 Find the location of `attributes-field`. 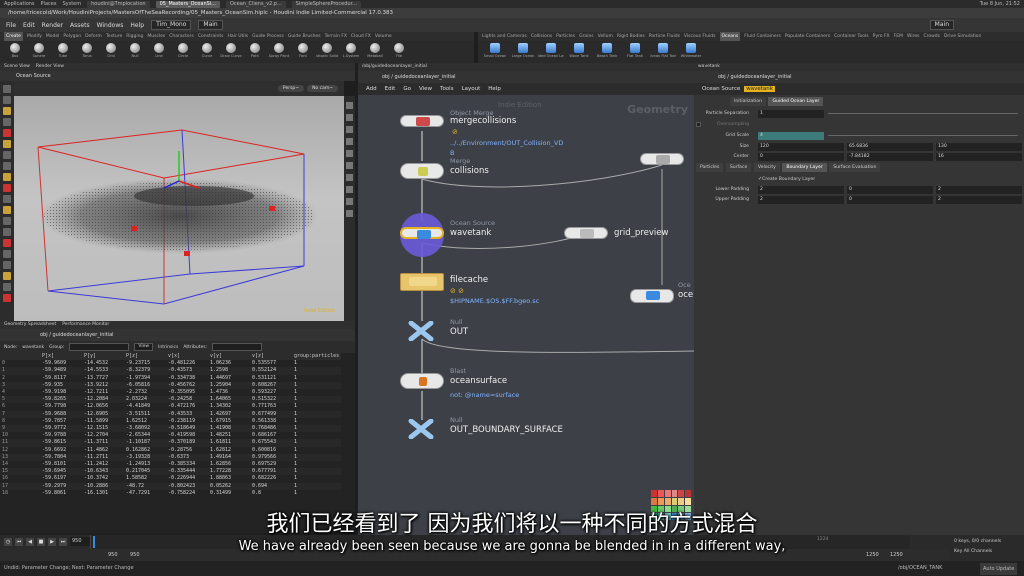

attributes-field is located at coordinates (237, 347).